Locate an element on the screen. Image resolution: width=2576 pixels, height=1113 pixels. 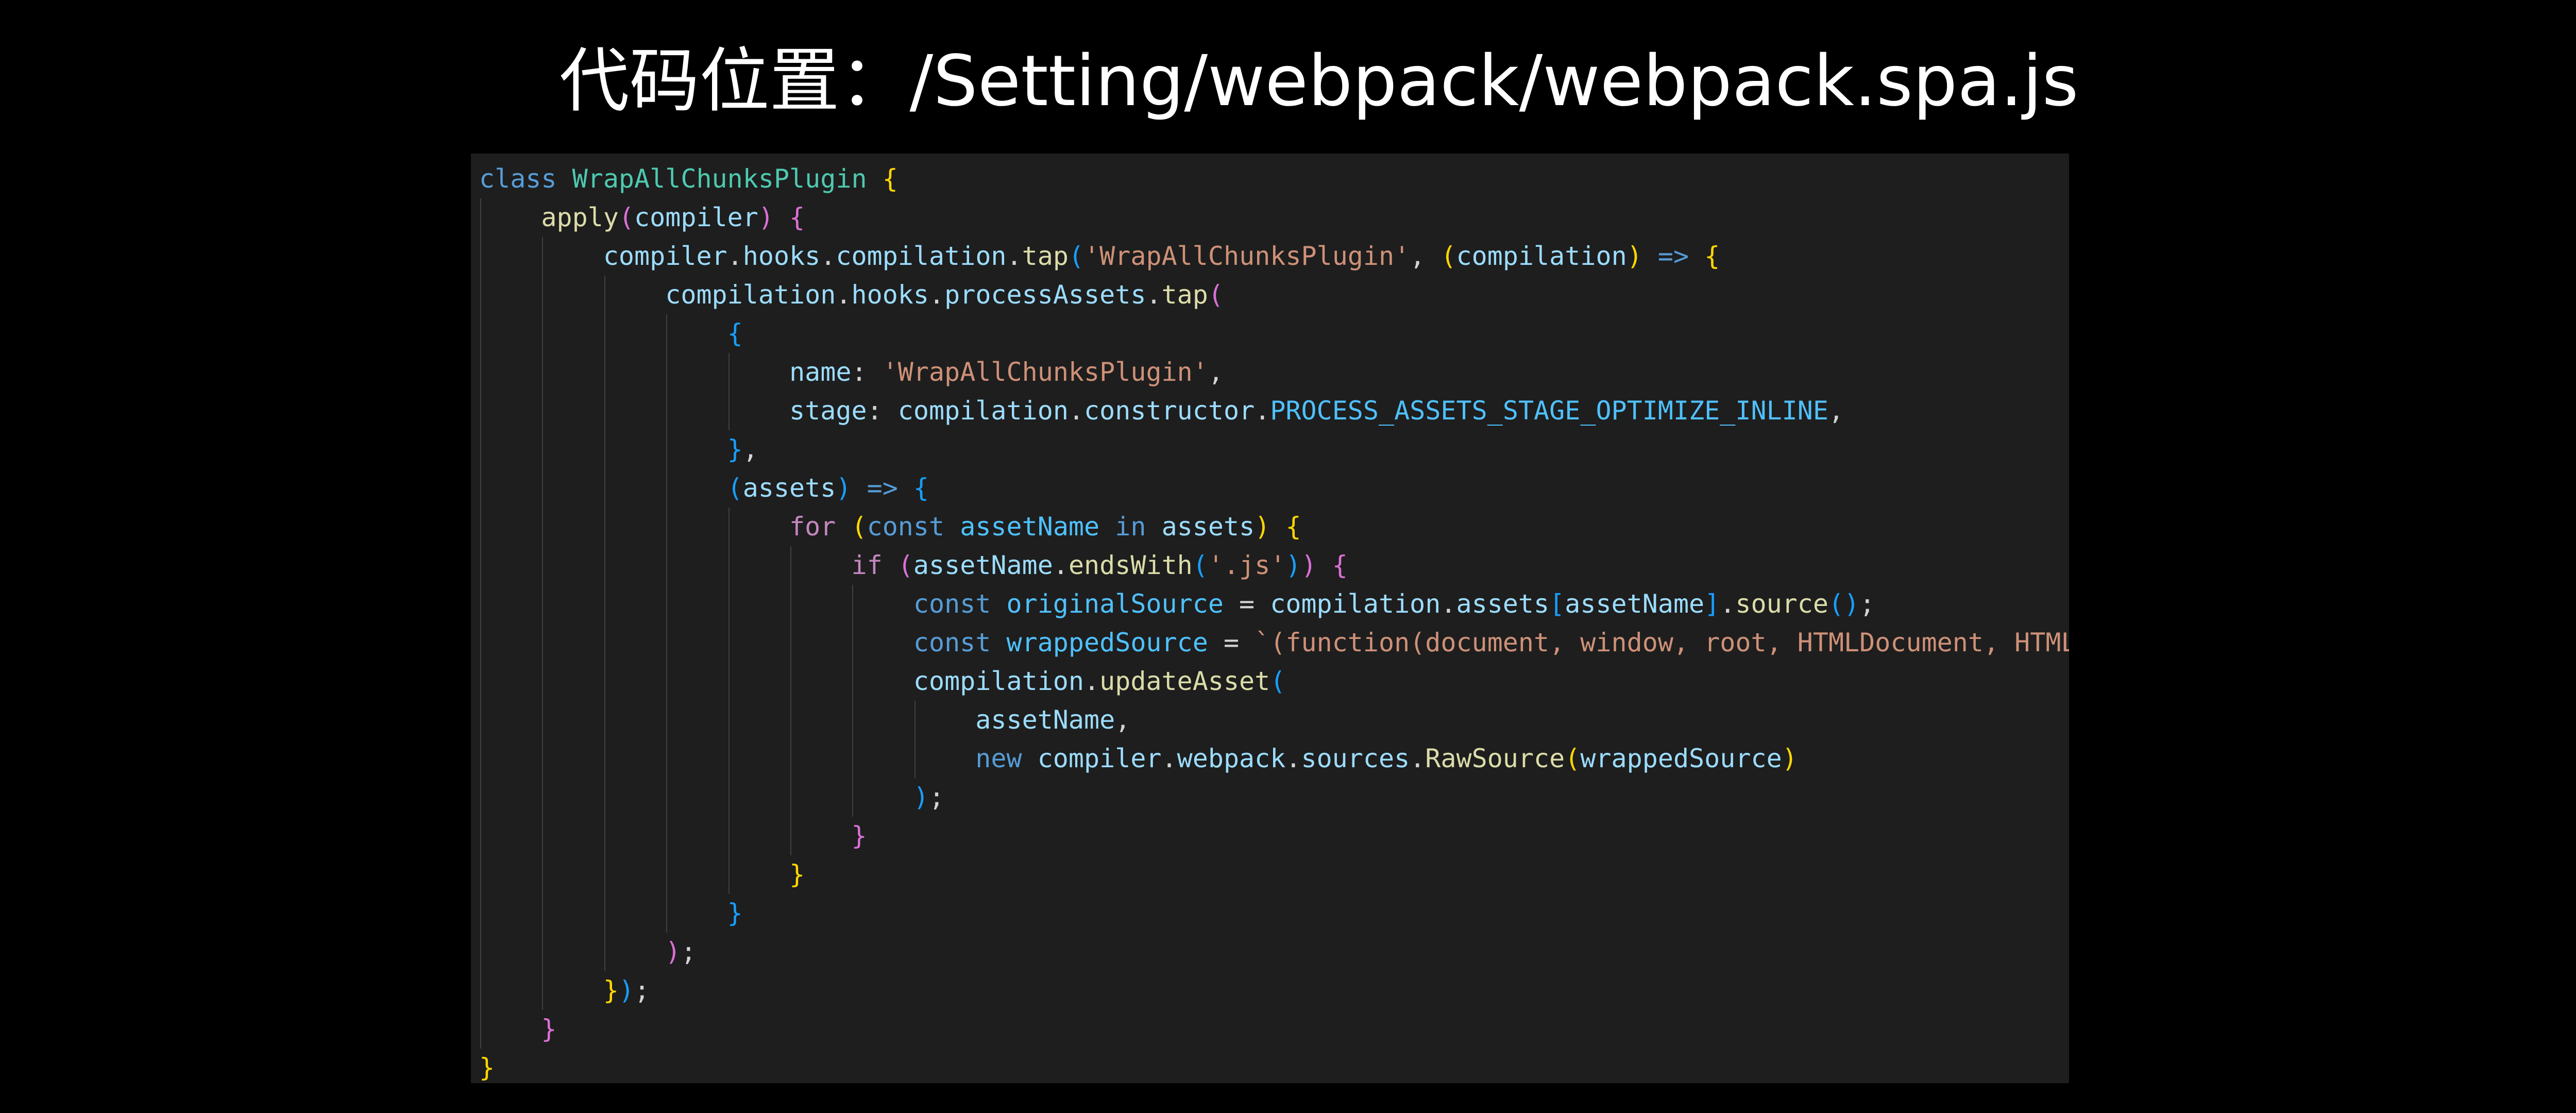
code-token: webpack is located at coordinates (1231, 758).